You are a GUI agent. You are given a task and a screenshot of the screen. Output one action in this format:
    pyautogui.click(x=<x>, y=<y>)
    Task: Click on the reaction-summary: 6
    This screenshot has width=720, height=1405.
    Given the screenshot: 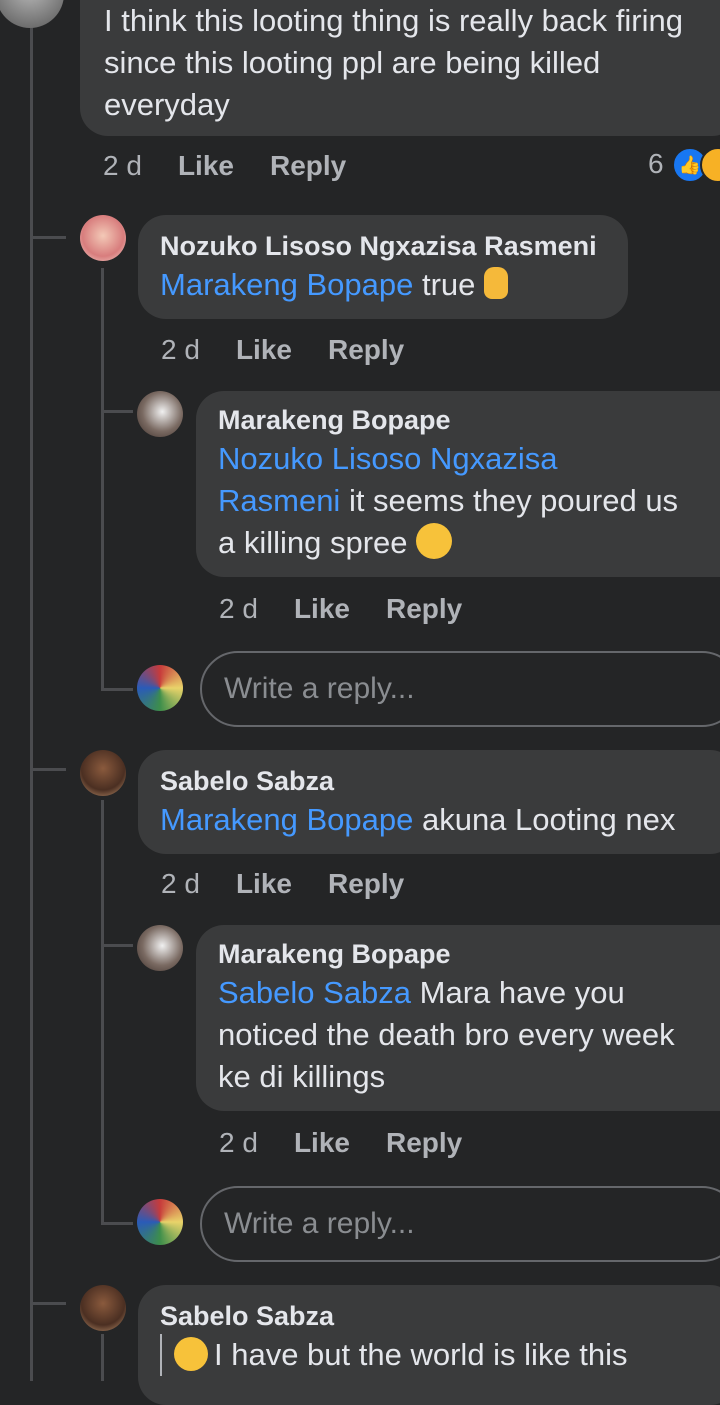 What is the action you would take?
    pyautogui.click(x=656, y=164)
    